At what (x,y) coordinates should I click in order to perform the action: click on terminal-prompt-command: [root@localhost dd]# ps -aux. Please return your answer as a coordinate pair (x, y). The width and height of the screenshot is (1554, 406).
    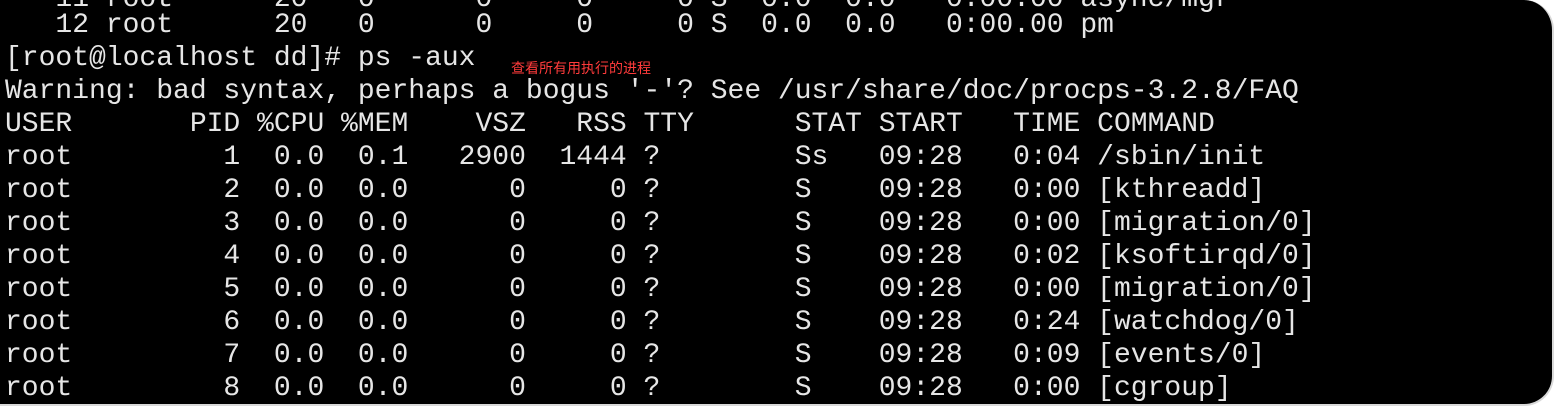
    Looking at the image, I should click on (240, 58).